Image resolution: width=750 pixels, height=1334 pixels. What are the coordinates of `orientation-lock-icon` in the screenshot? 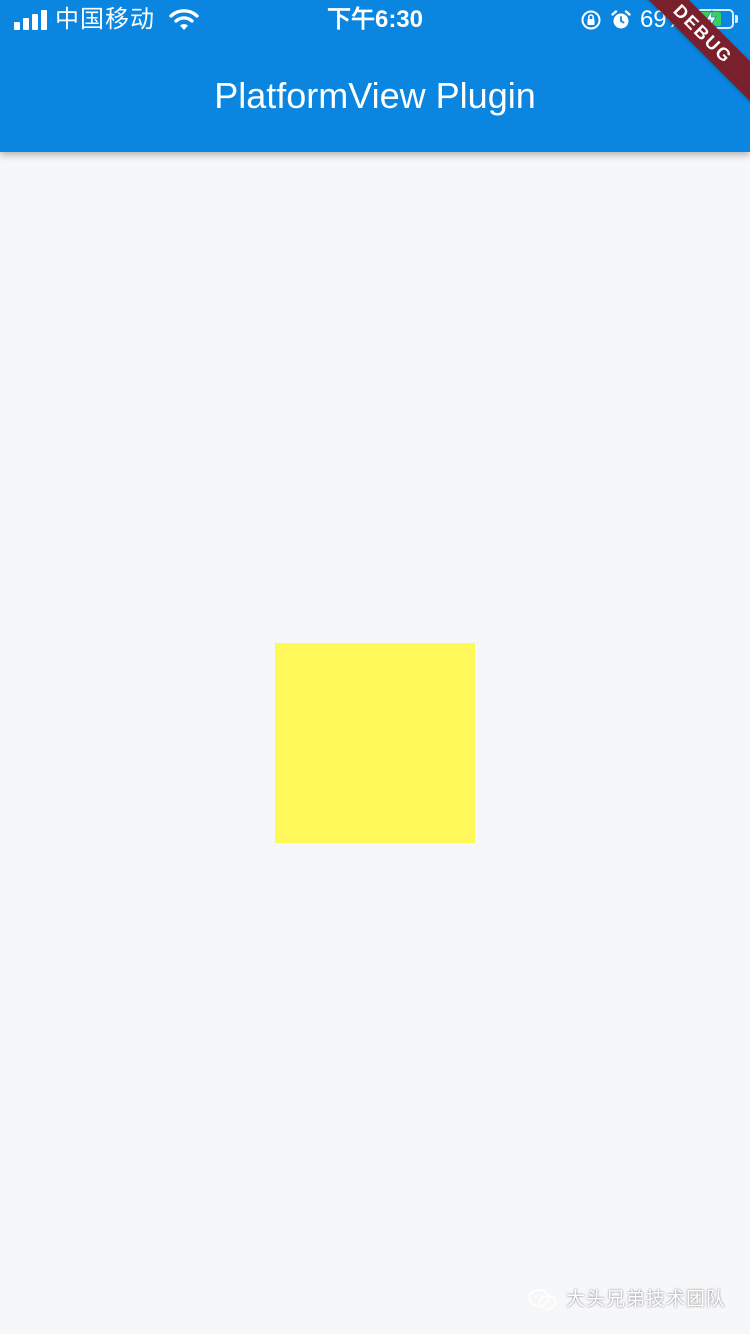 It's located at (591, 20).